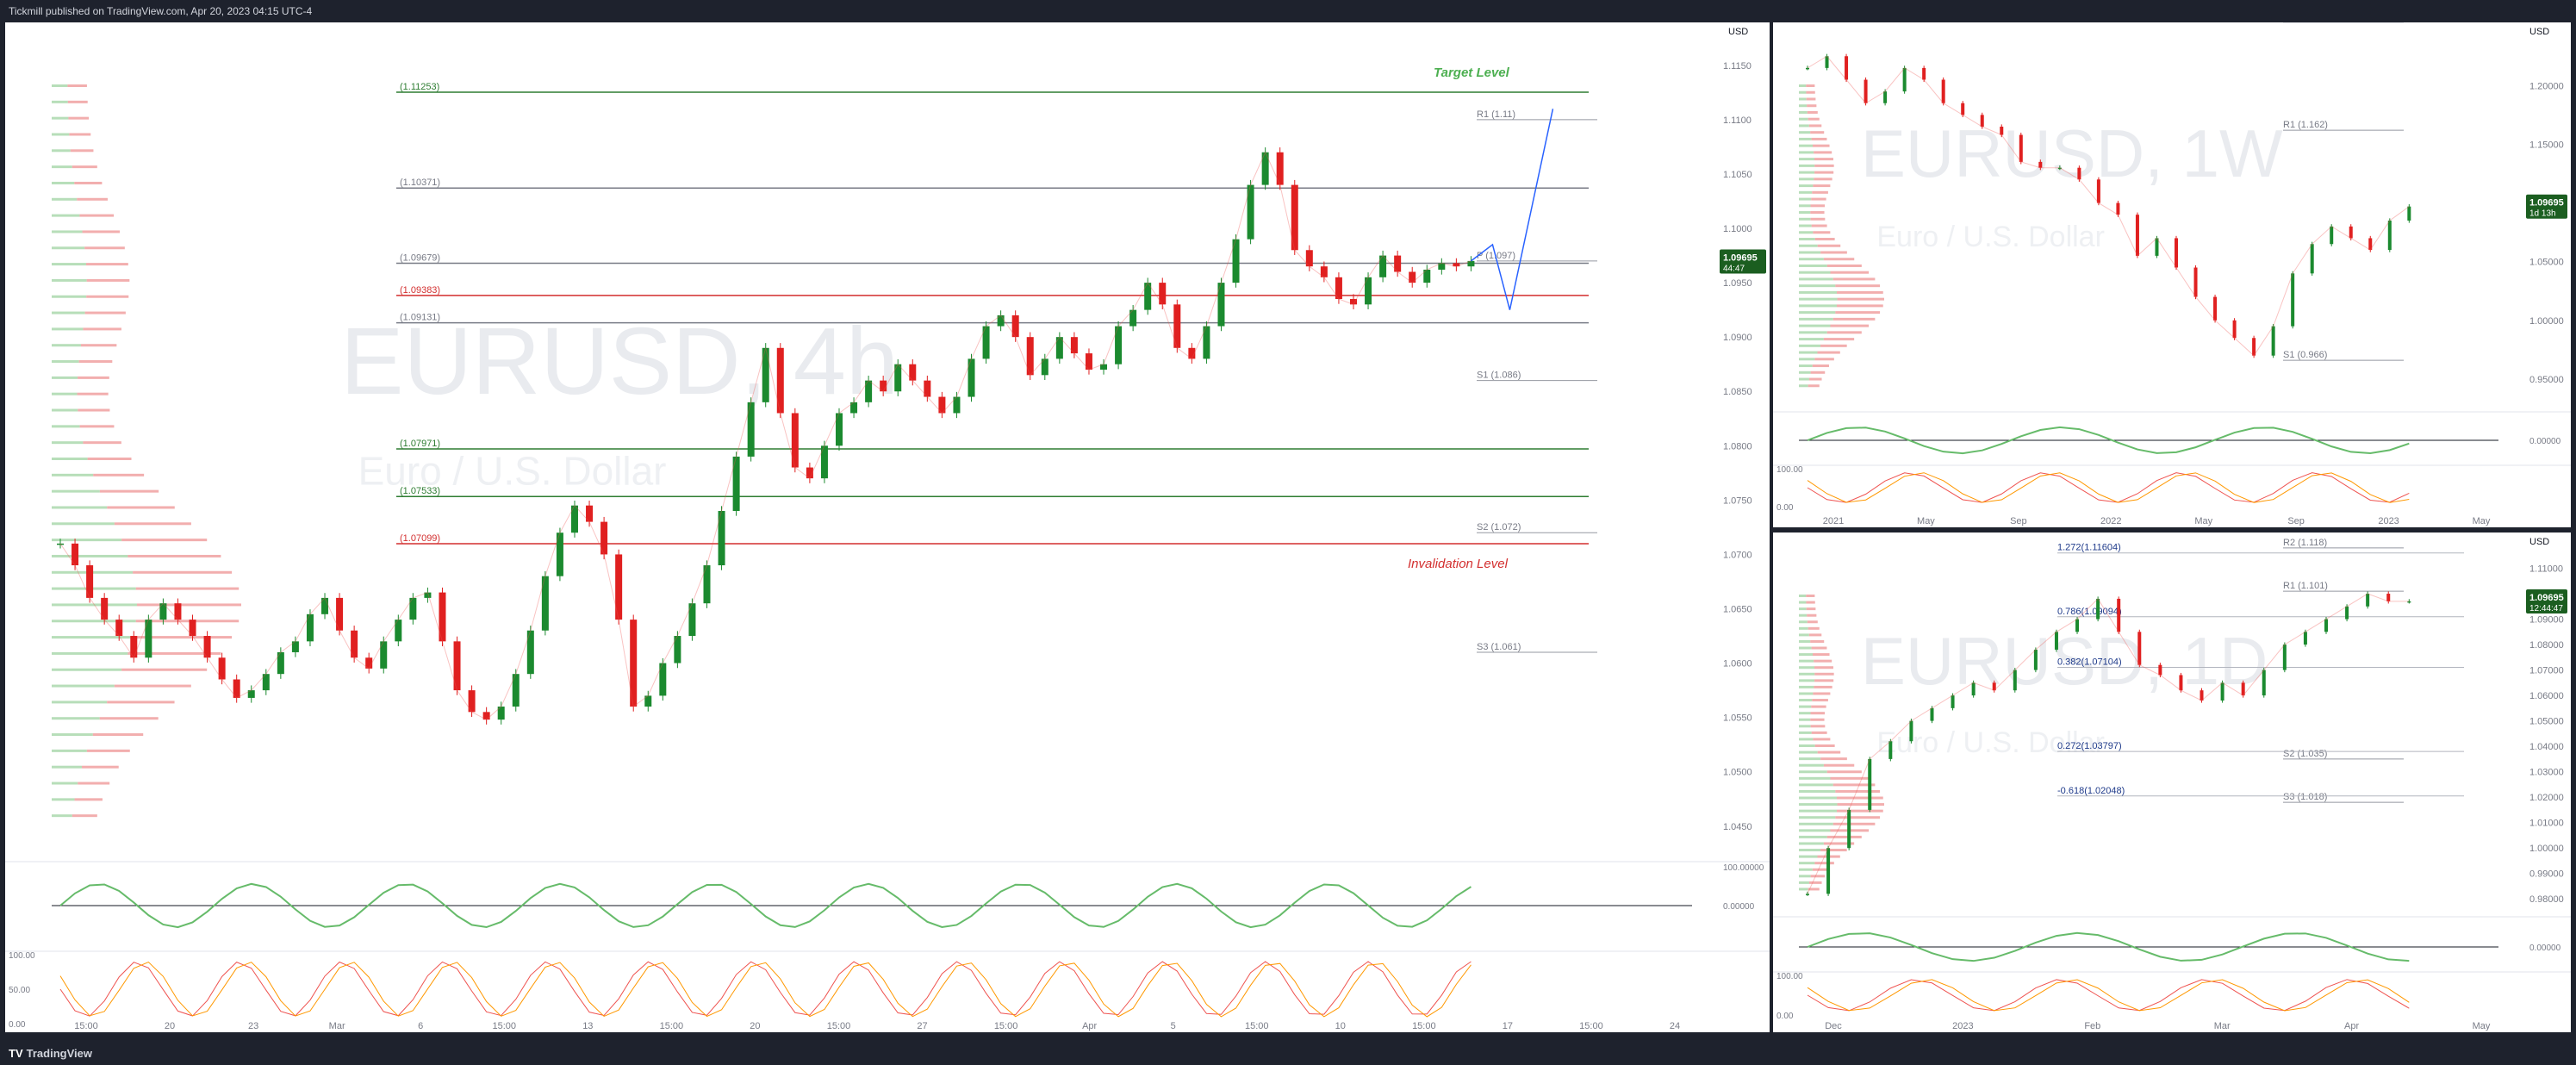 This screenshot has height=1065, width=2576. What do you see at coordinates (1499, 647) in the screenshot?
I see `pivot-label: S3 (1.061)` at bounding box center [1499, 647].